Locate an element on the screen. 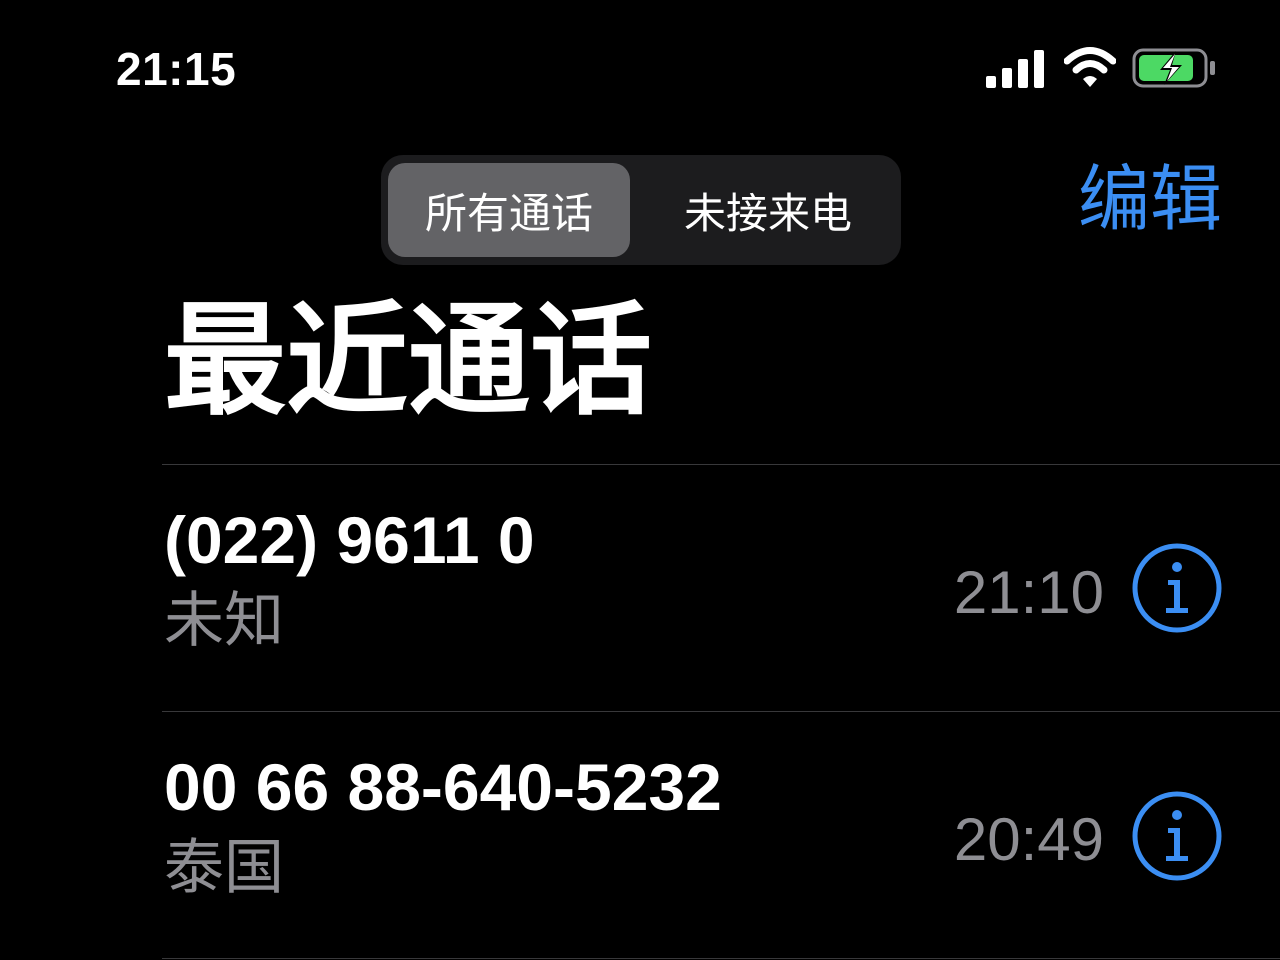 The width and height of the screenshot is (1280, 960). caller-number: (022) 9611 0 is located at coordinates (349, 540).